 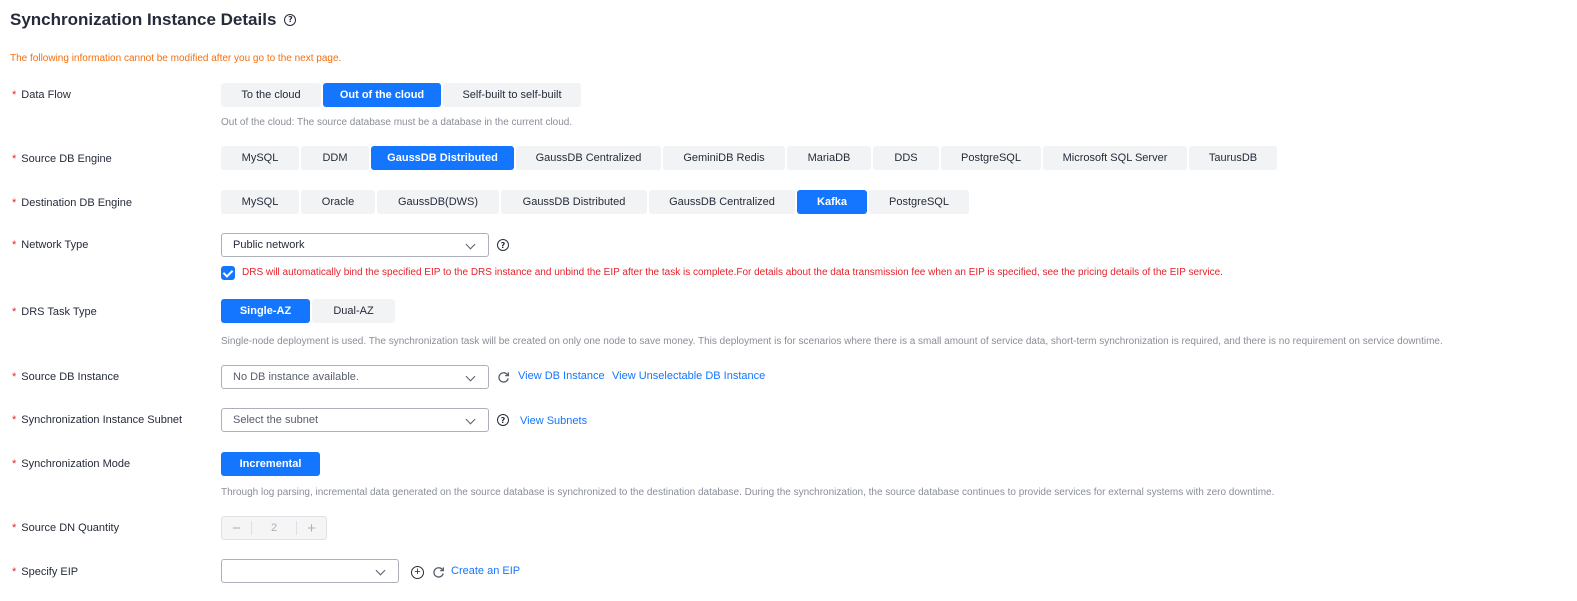 I want to click on network-type-select: Public network, so click(x=355, y=245).